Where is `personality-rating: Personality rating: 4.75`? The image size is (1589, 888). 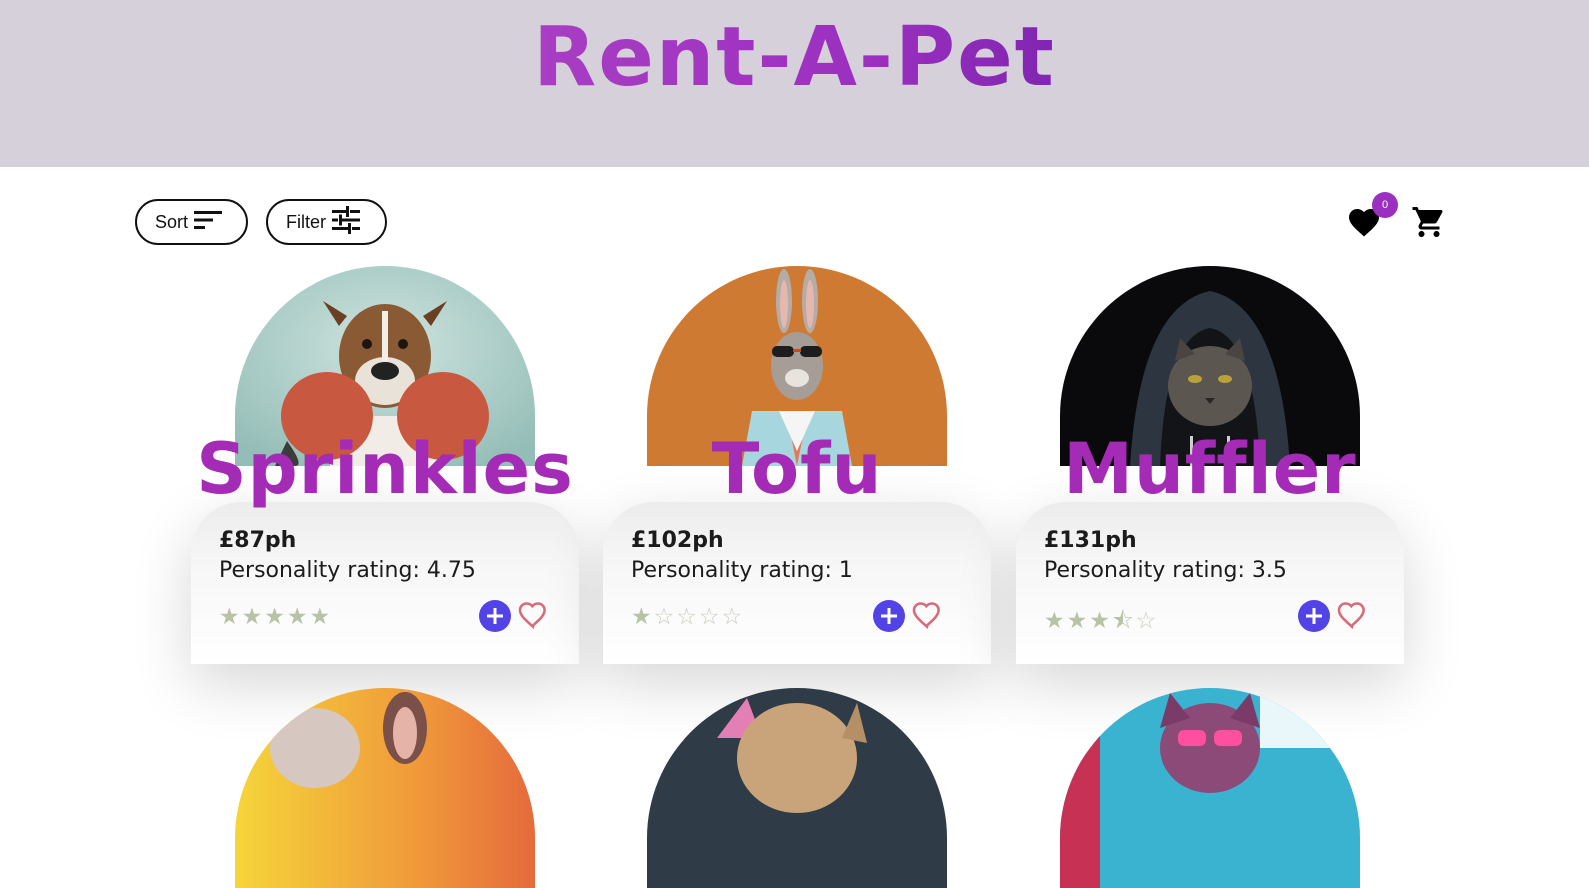
personality-rating: Personality rating: 4.75 is located at coordinates (347, 570).